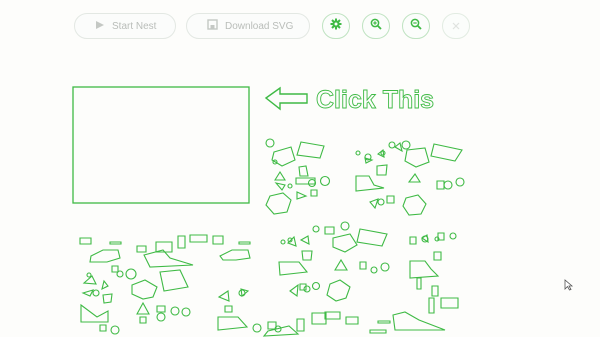 This screenshot has height=337, width=600. I want to click on arrow-left-icon, so click(286, 98).